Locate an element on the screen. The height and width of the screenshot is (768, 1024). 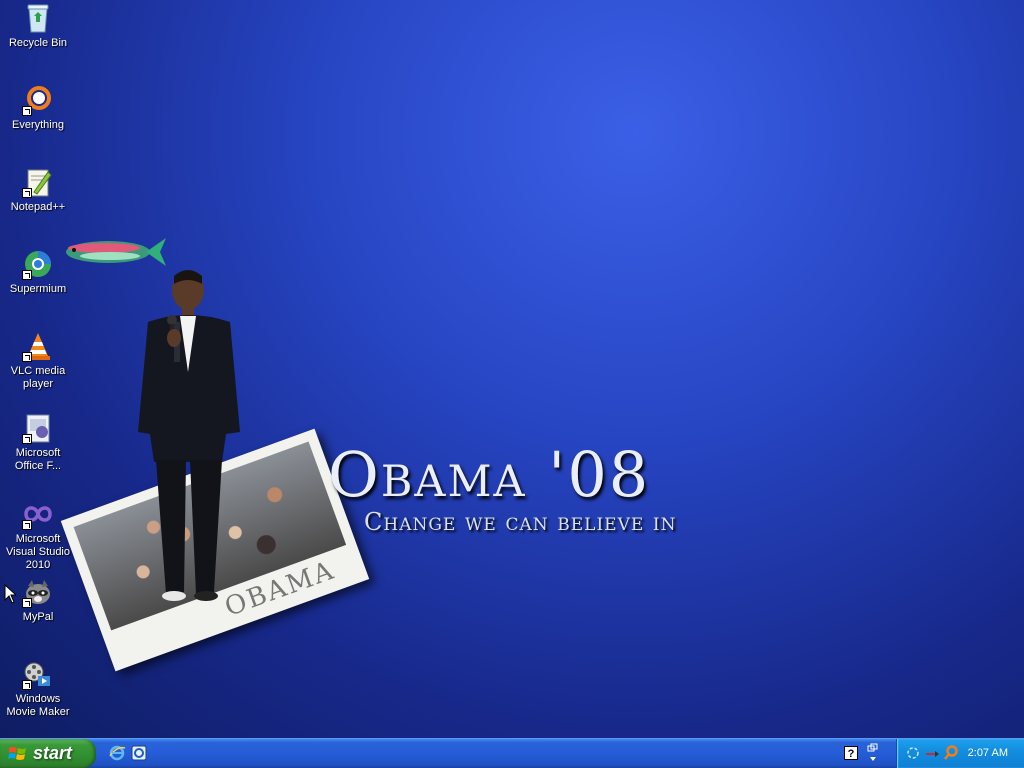
desktop-icon-everything: Everything is located at coordinates (38, 108).